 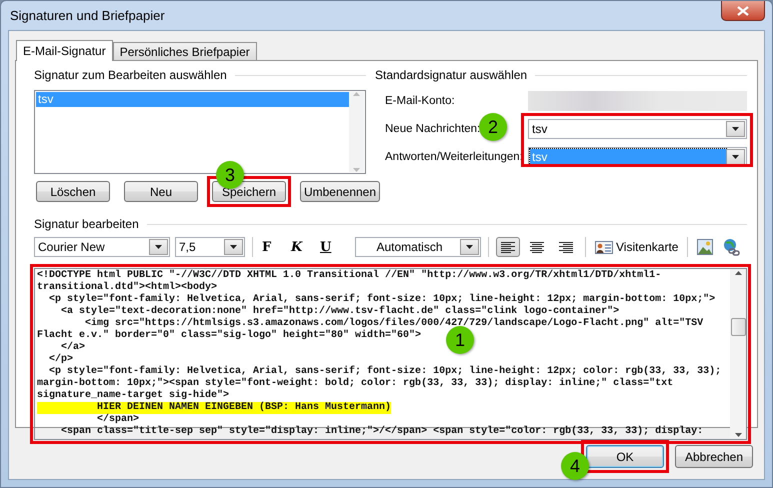 What do you see at coordinates (420, 101) in the screenshot?
I see `field-label: E-Mail-Konto:` at bounding box center [420, 101].